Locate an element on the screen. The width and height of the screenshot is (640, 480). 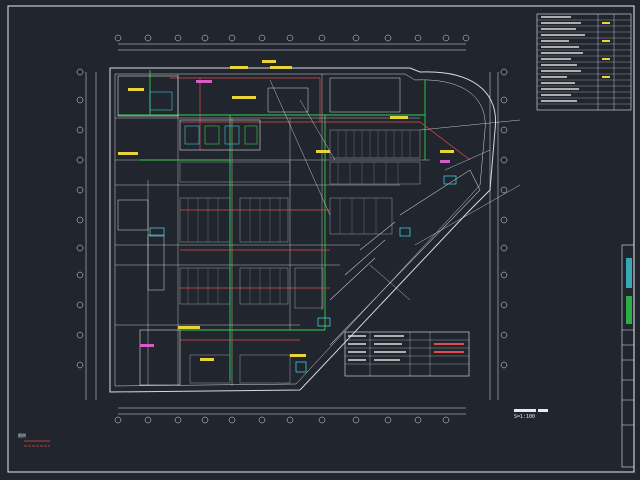
title-strip is located at coordinates (628, 356).